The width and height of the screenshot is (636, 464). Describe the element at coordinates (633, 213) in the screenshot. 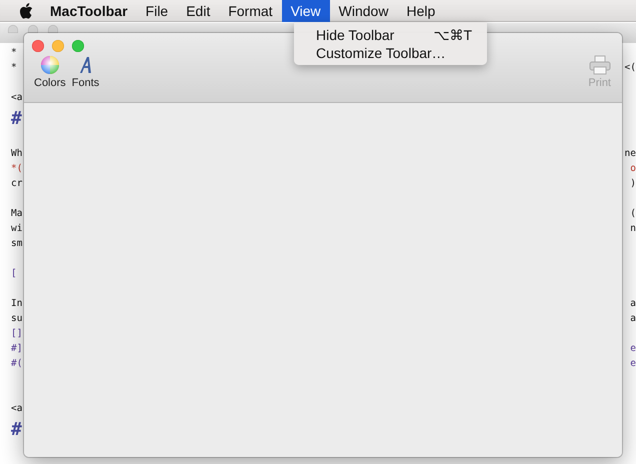

I see `code-text: (` at that location.